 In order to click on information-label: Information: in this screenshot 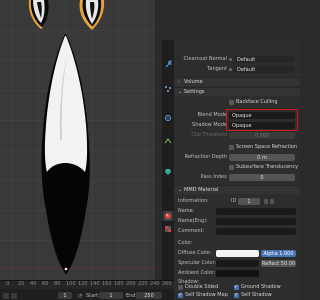, I will do `click(193, 201)`.